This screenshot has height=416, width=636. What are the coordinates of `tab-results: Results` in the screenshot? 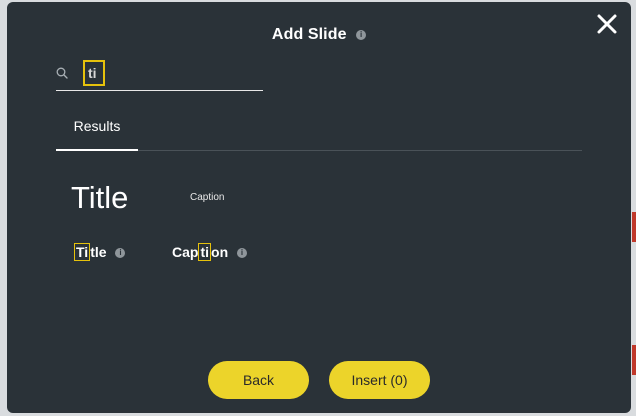 It's located at (97, 130).